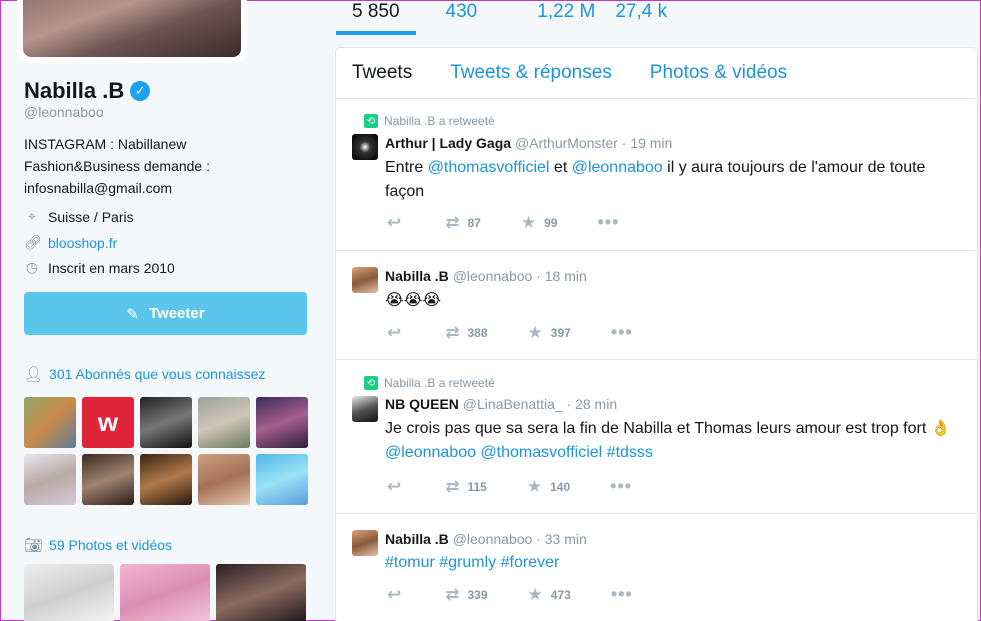  I want to click on tweet-time: · 28 min, so click(592, 404).